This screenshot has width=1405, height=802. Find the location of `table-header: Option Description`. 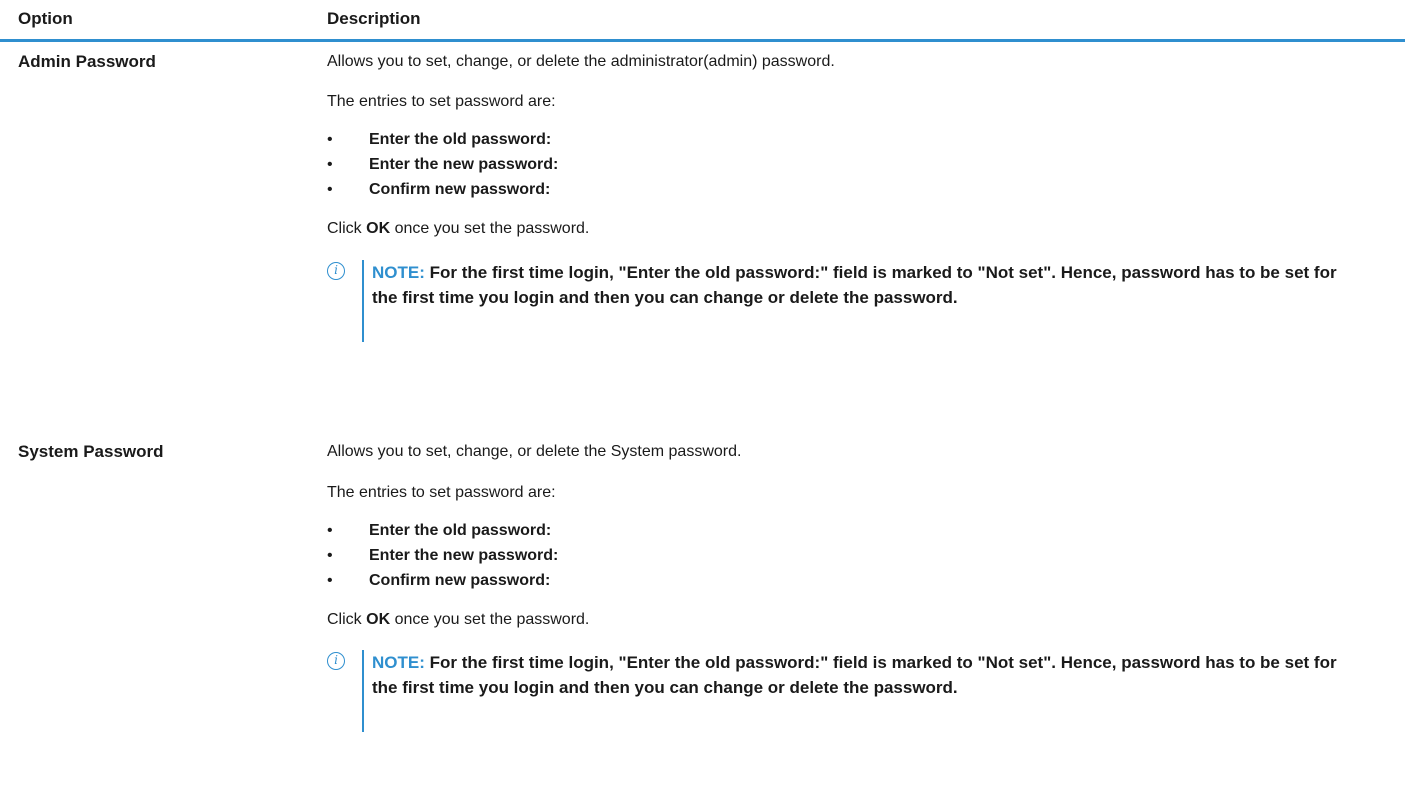

table-header: Option Description is located at coordinates (702, 21).